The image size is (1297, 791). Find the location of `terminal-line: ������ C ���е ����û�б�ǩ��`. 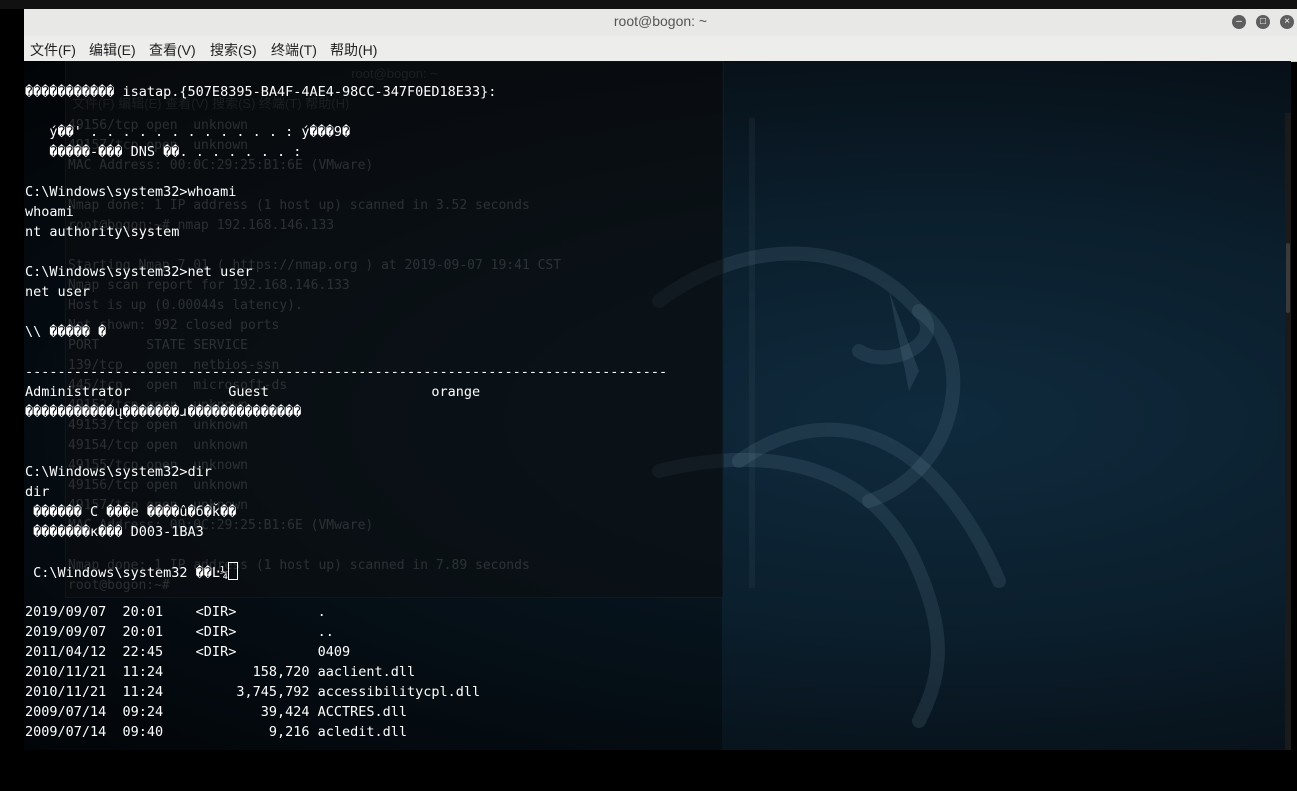

terminal-line: ������ C ���е ����û�б�ǩ�� is located at coordinates (346, 512).